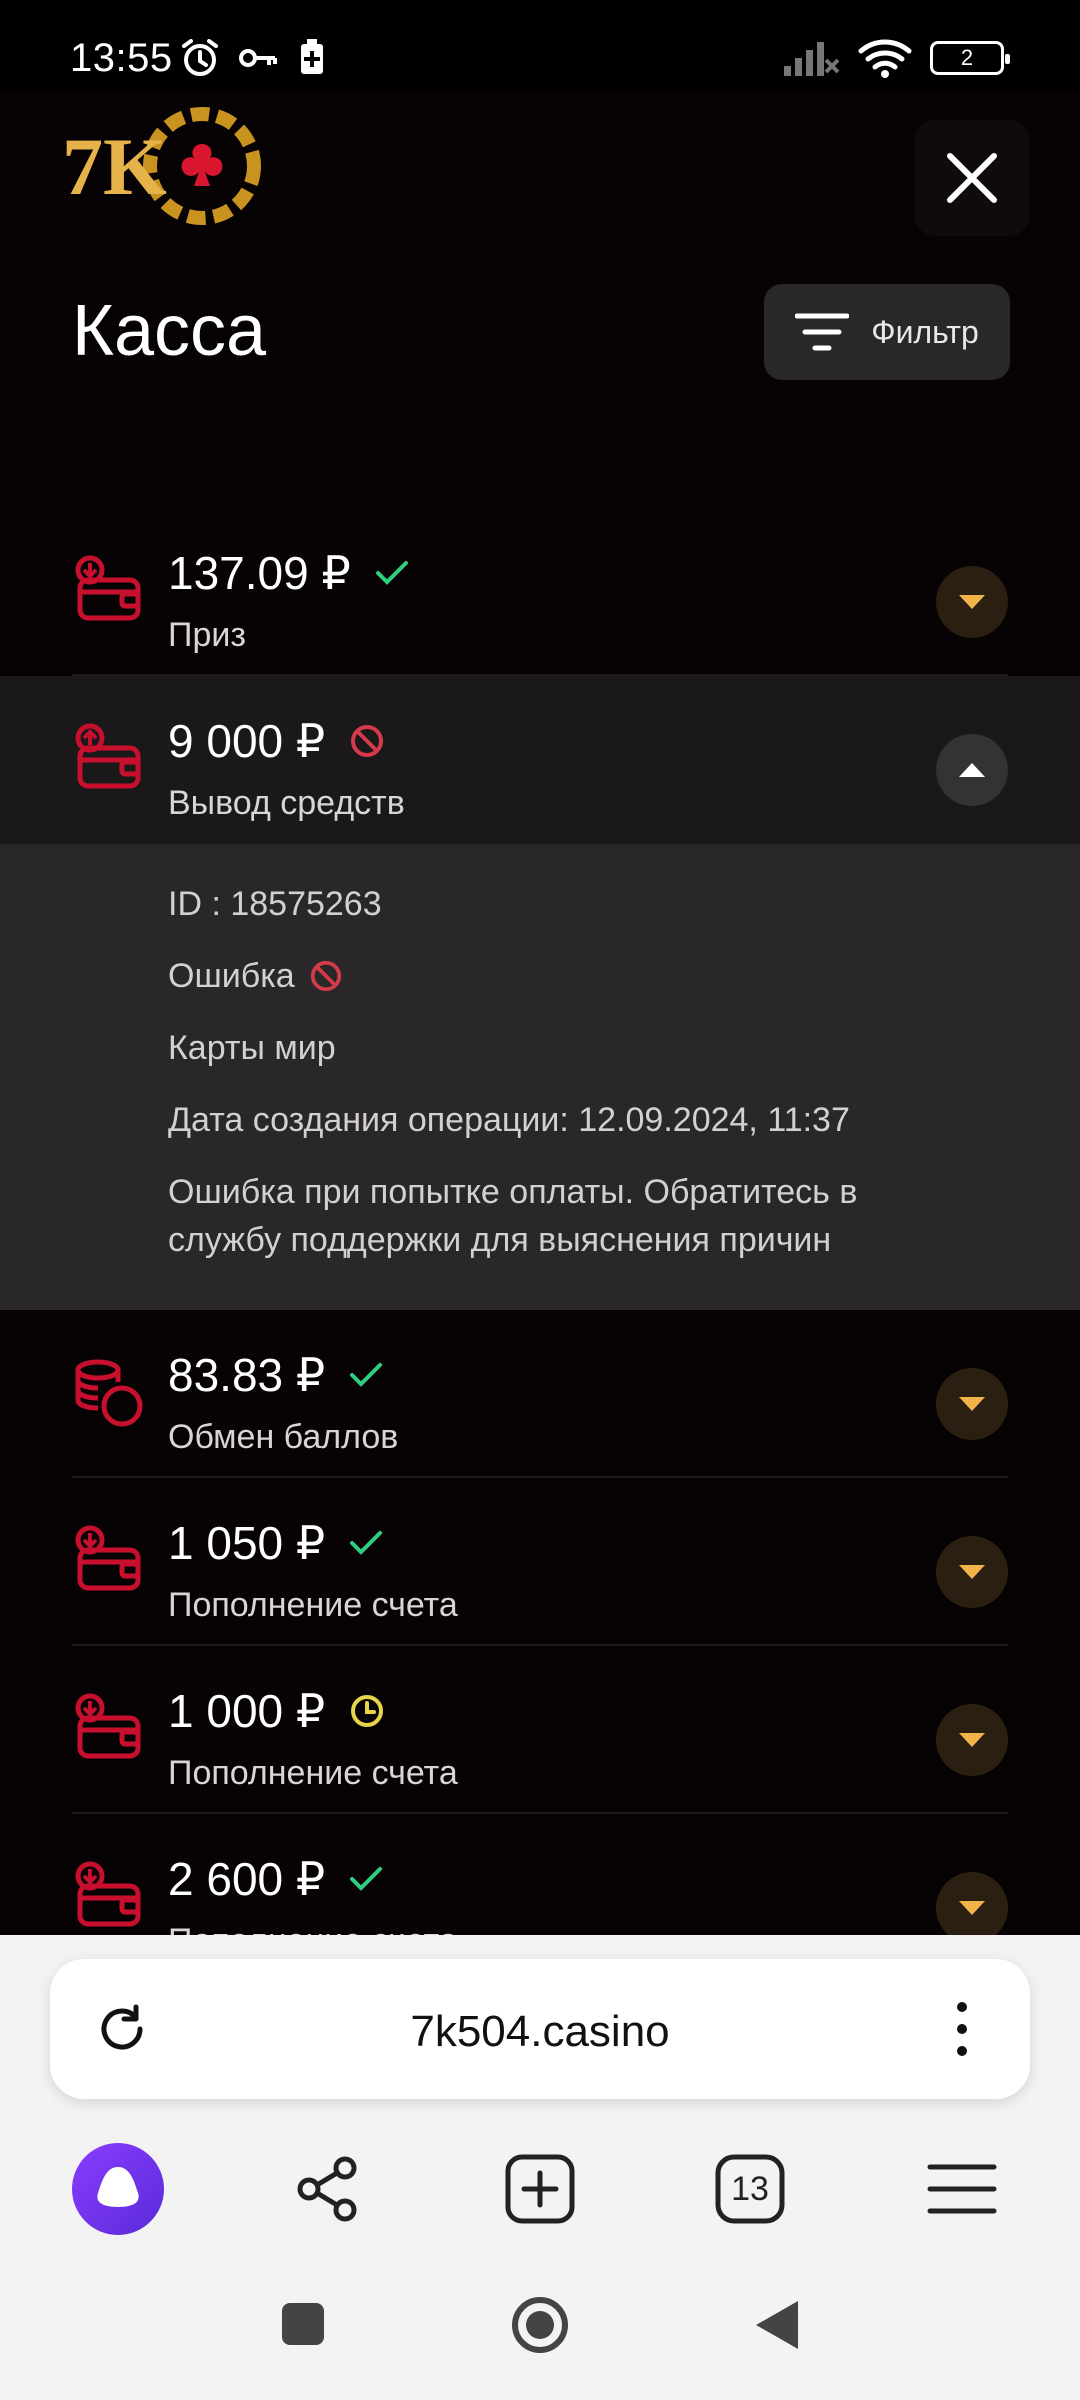 This screenshot has width=1080, height=2400. I want to click on plus-square-icon, so click(540, 2189).